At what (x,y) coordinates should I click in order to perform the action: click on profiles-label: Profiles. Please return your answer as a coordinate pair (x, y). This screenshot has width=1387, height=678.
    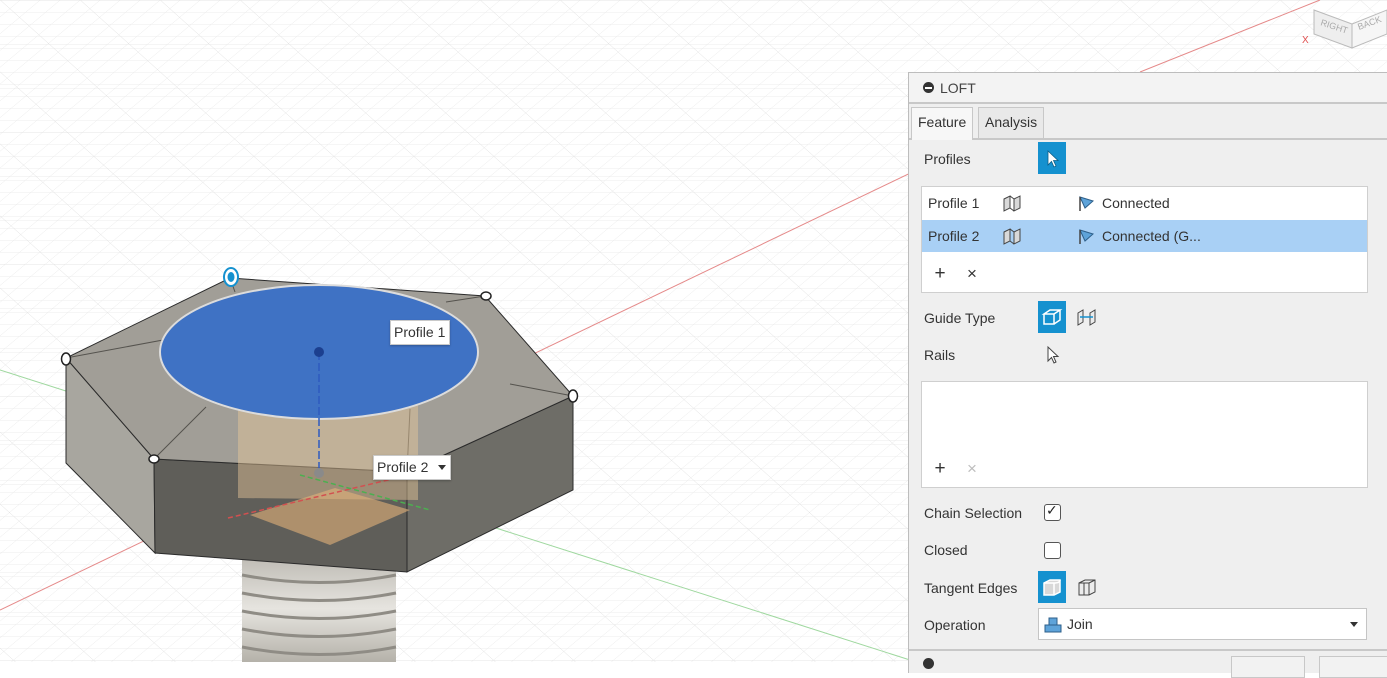
    Looking at the image, I should click on (947, 159).